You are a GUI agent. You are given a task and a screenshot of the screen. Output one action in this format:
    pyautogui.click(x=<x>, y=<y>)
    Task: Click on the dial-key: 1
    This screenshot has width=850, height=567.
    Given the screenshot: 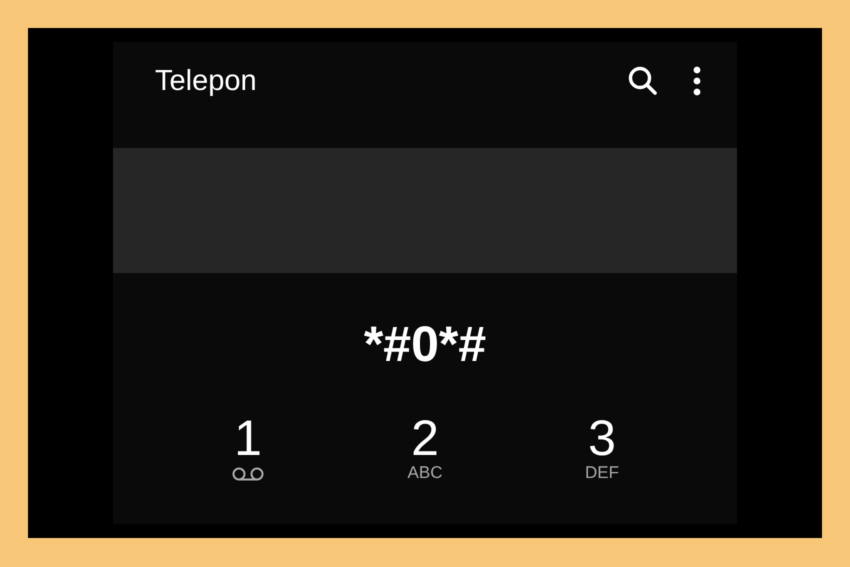 What is the action you would take?
    pyautogui.click(x=248, y=448)
    